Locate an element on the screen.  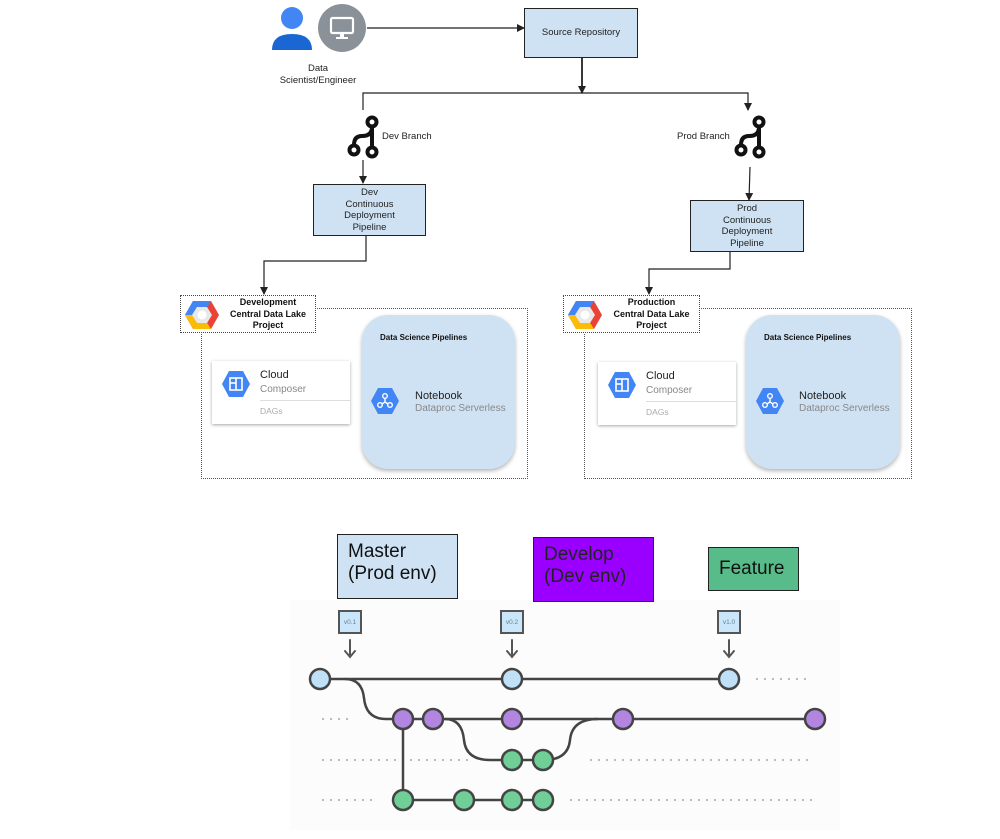
git-graph is located at coordinates (567, 725).